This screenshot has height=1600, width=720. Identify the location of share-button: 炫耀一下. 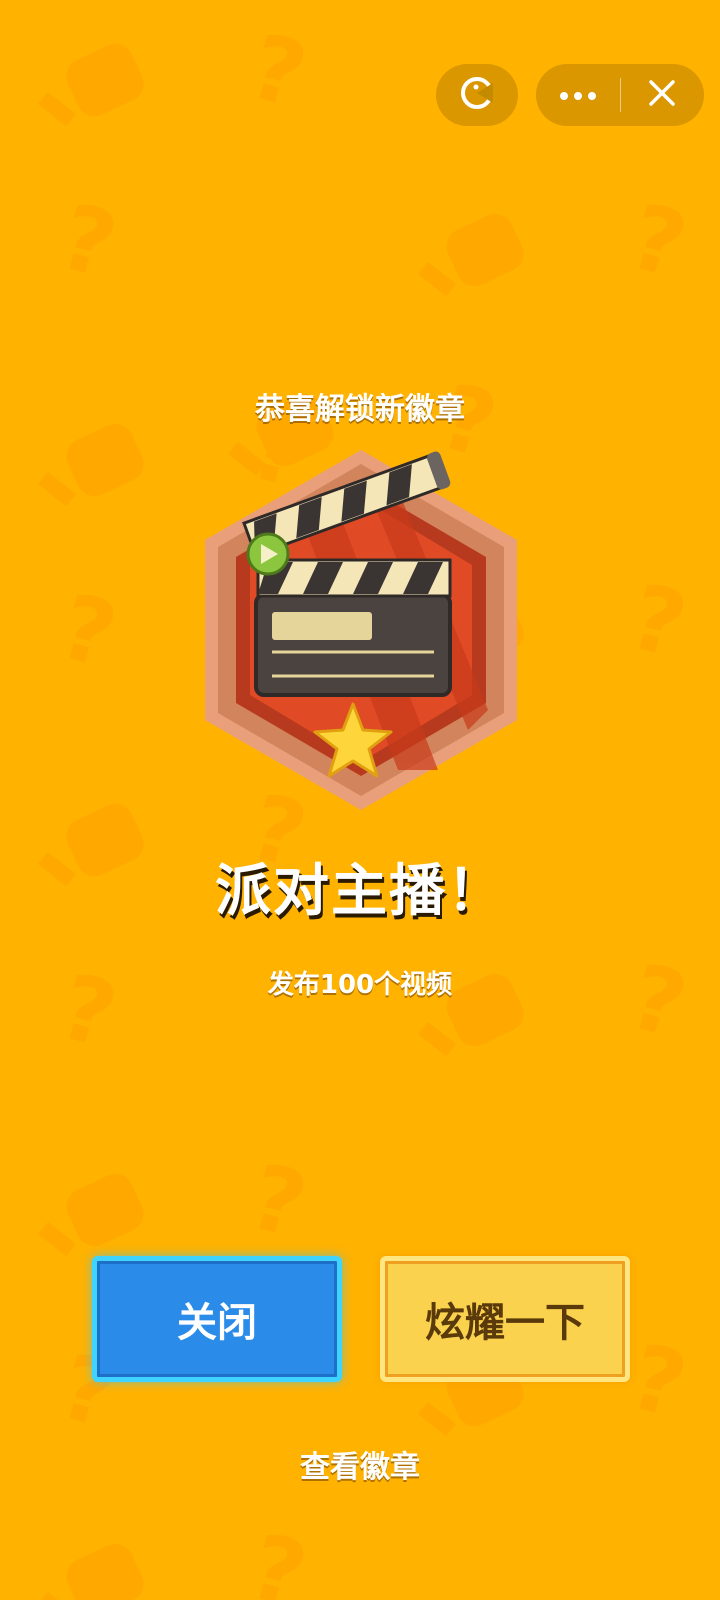
(505, 1319).